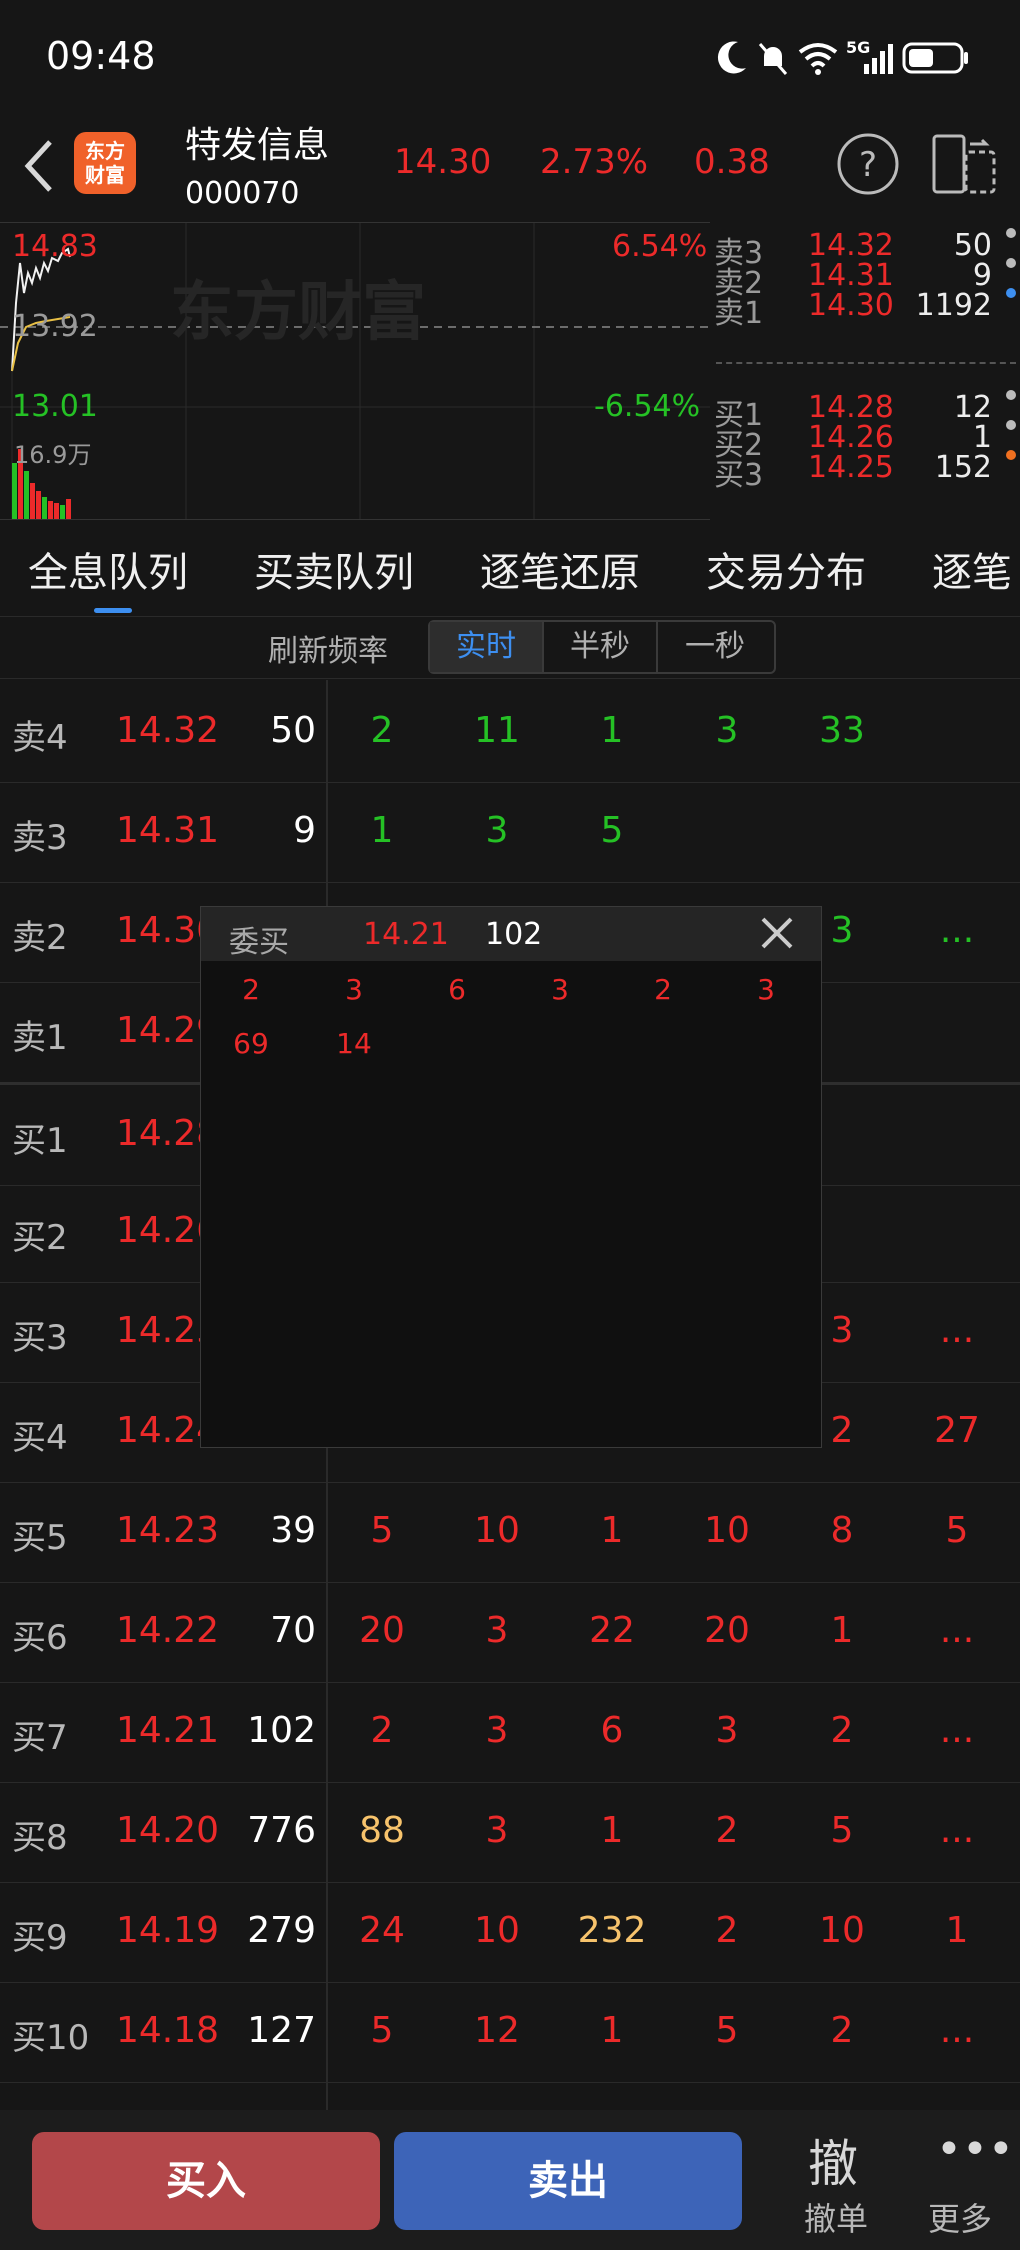 This screenshot has height=2250, width=1020. Describe the element at coordinates (964, 164) in the screenshot. I see `switch-layout-icon` at that location.